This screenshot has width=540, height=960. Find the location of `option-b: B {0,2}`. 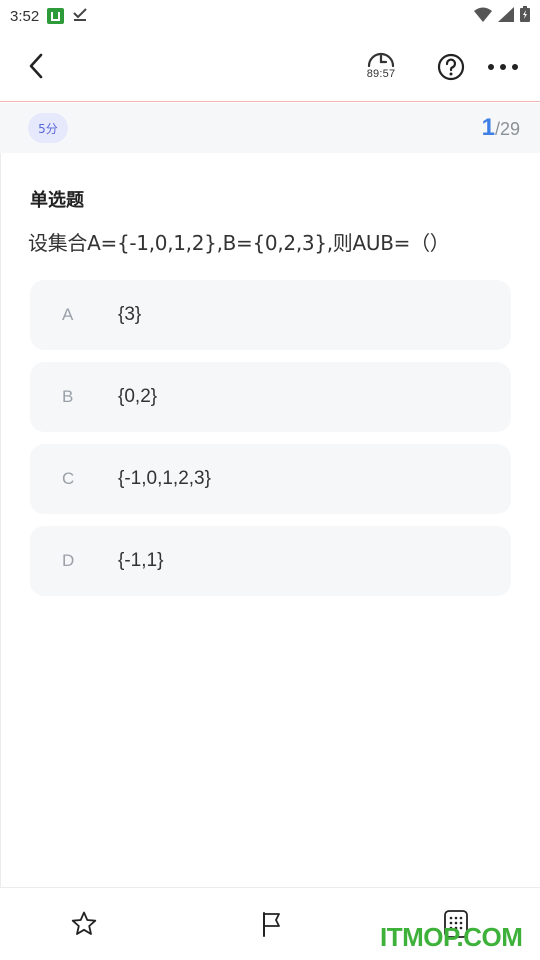

option-b: B {0,2} is located at coordinates (270, 397).